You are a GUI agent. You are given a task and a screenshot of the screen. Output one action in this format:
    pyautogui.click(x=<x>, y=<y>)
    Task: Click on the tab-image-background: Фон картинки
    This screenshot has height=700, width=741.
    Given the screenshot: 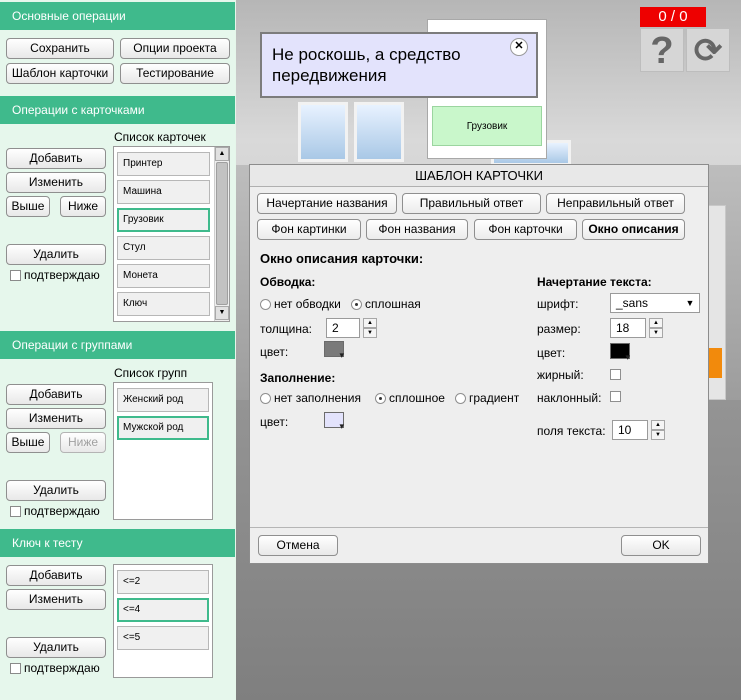 What is the action you would take?
    pyautogui.click(x=309, y=229)
    